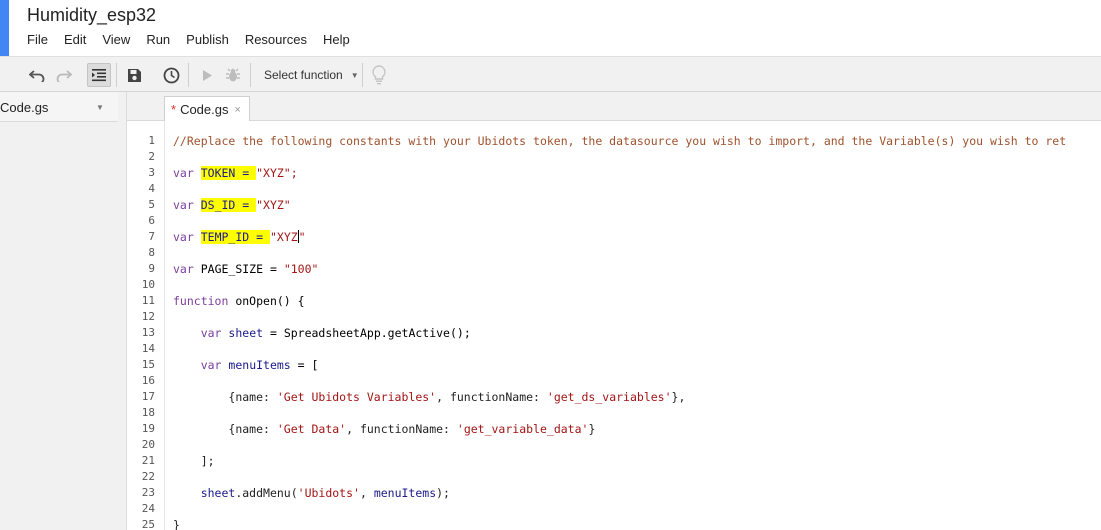  I want to click on code-text: }, so click(176, 523).